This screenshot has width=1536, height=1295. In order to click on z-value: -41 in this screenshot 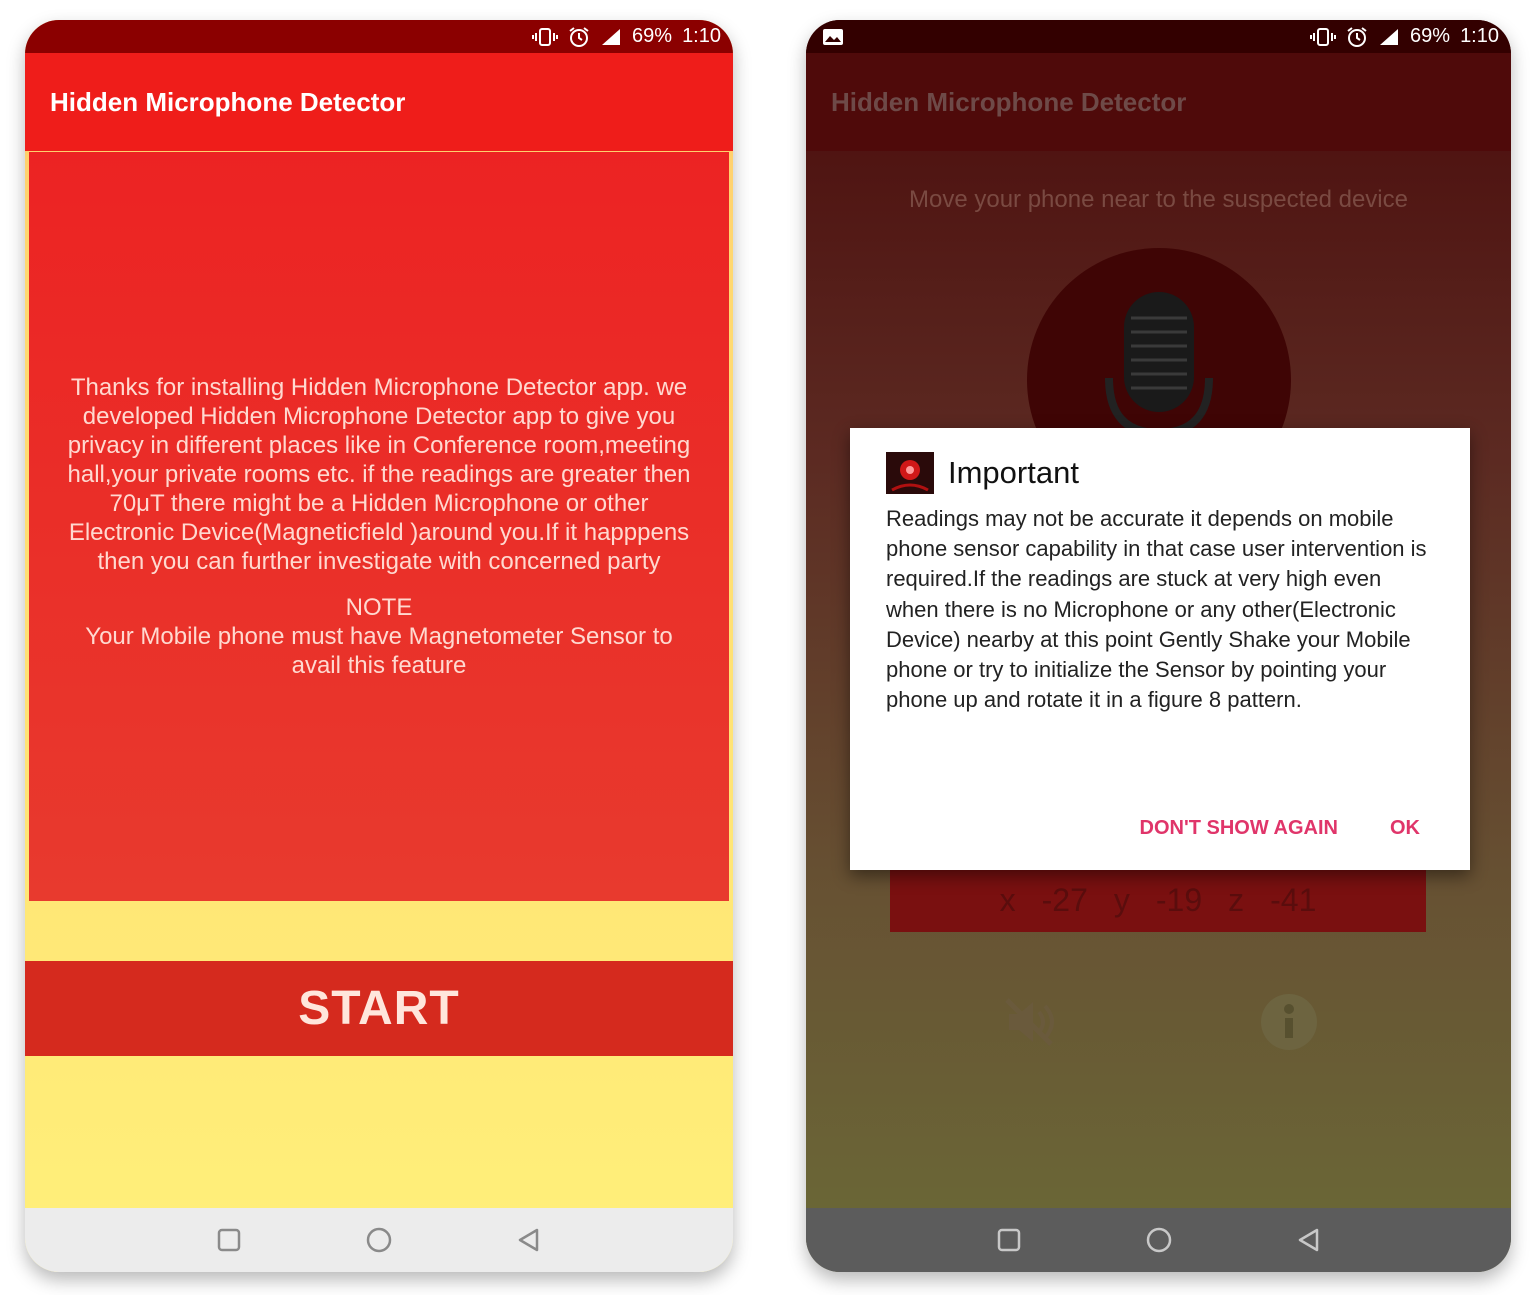, I will do `click(1293, 899)`.